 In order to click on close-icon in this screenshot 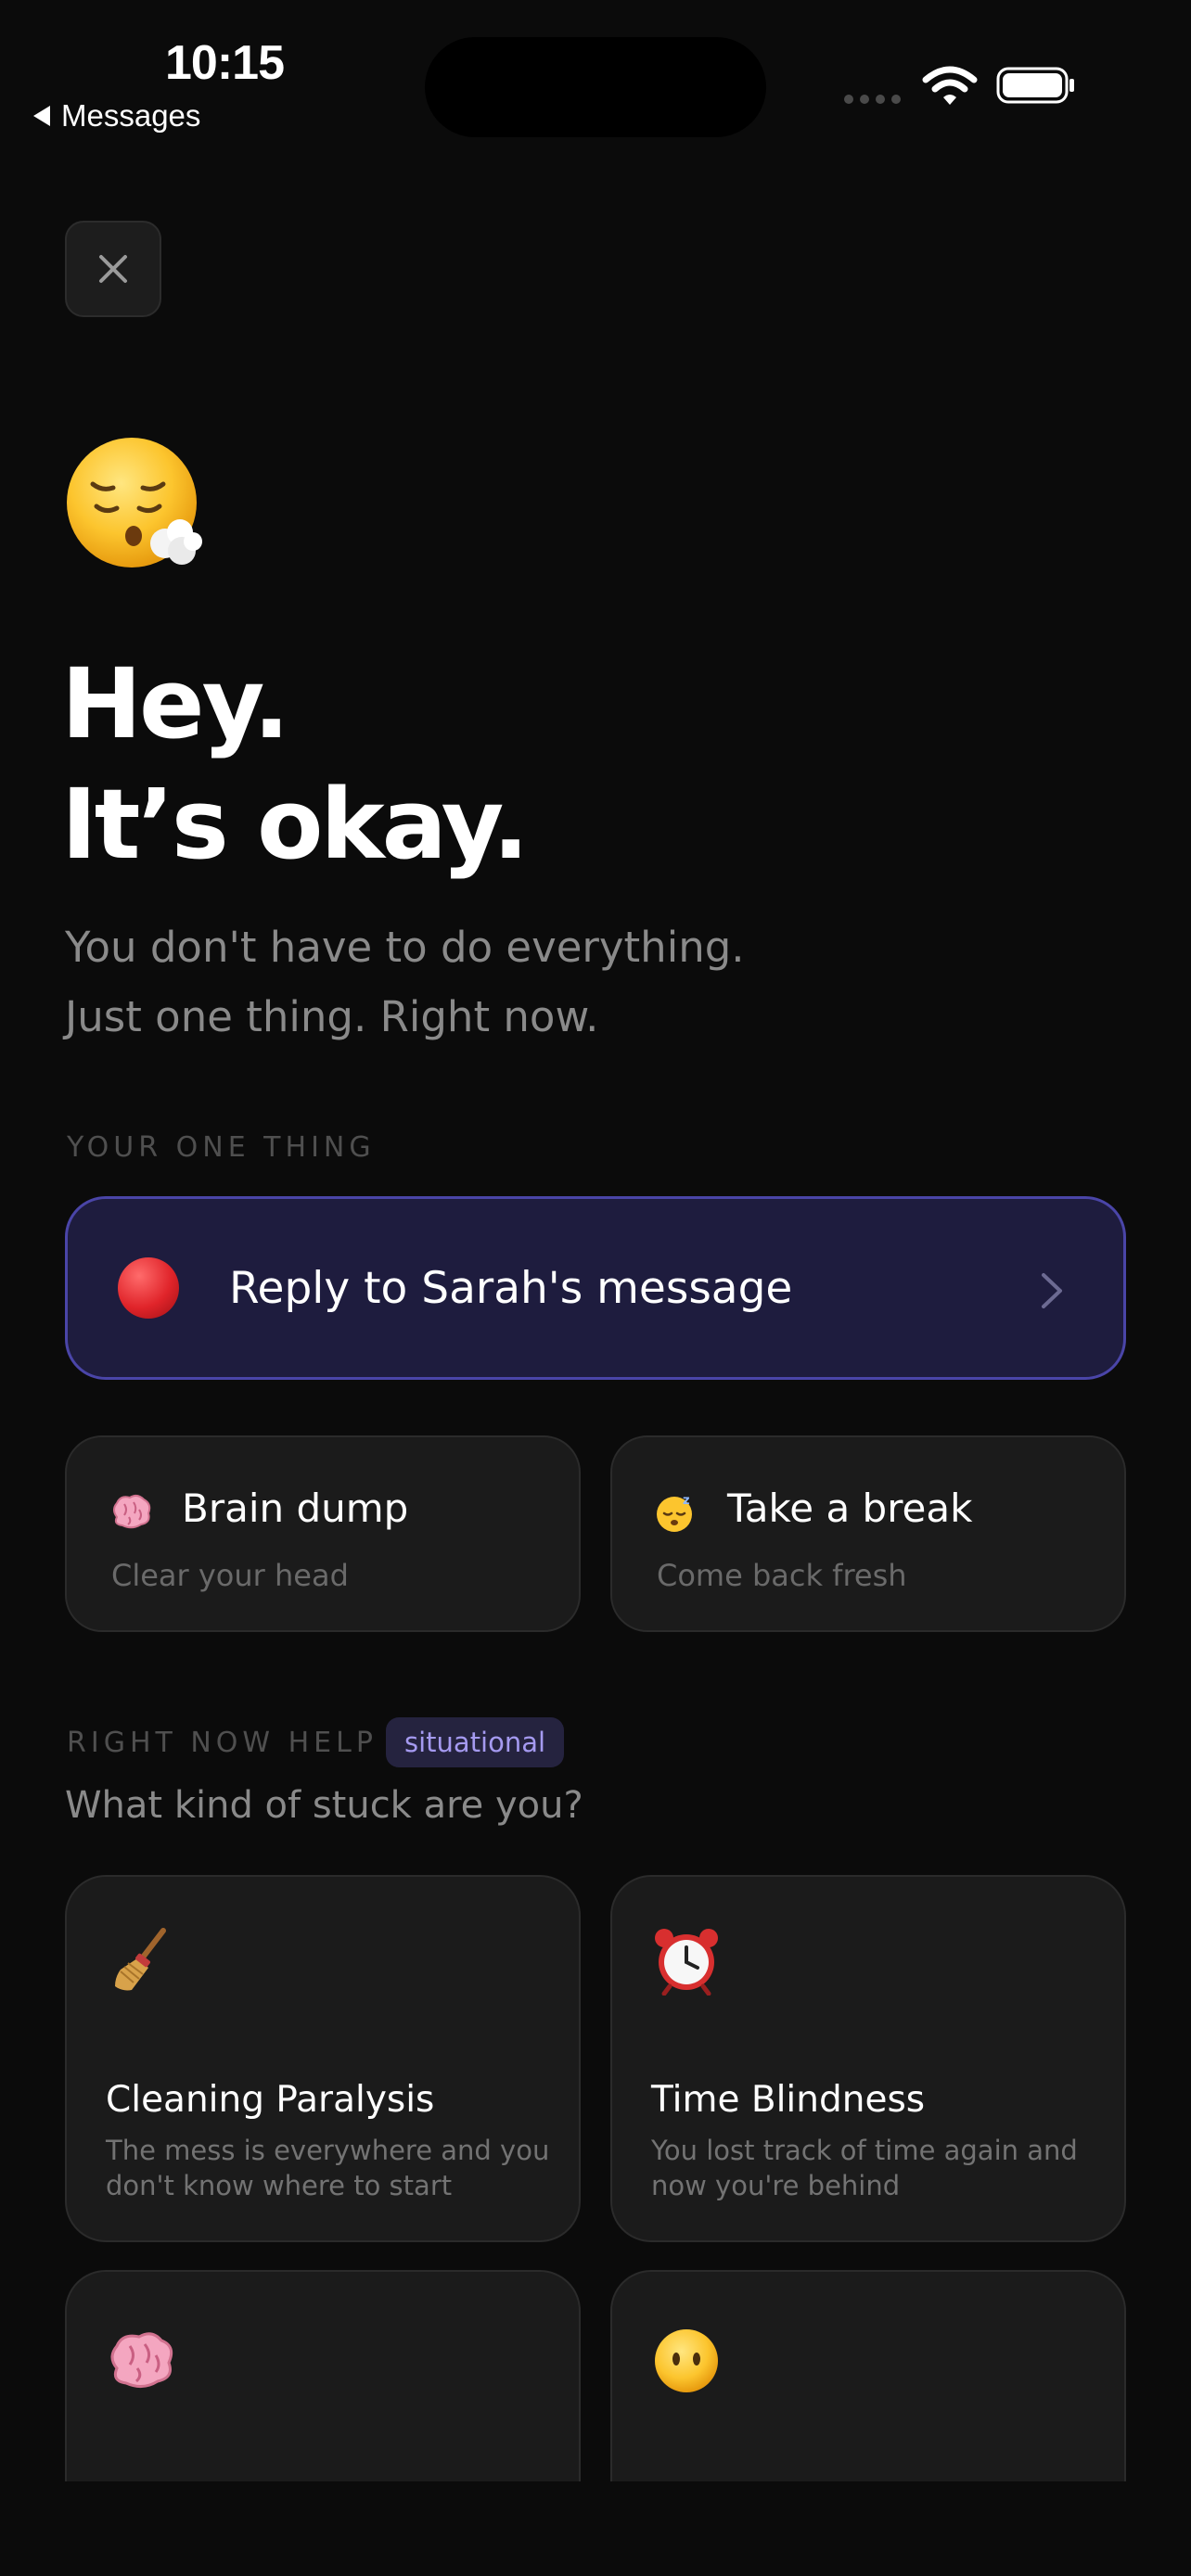, I will do `click(113, 269)`.